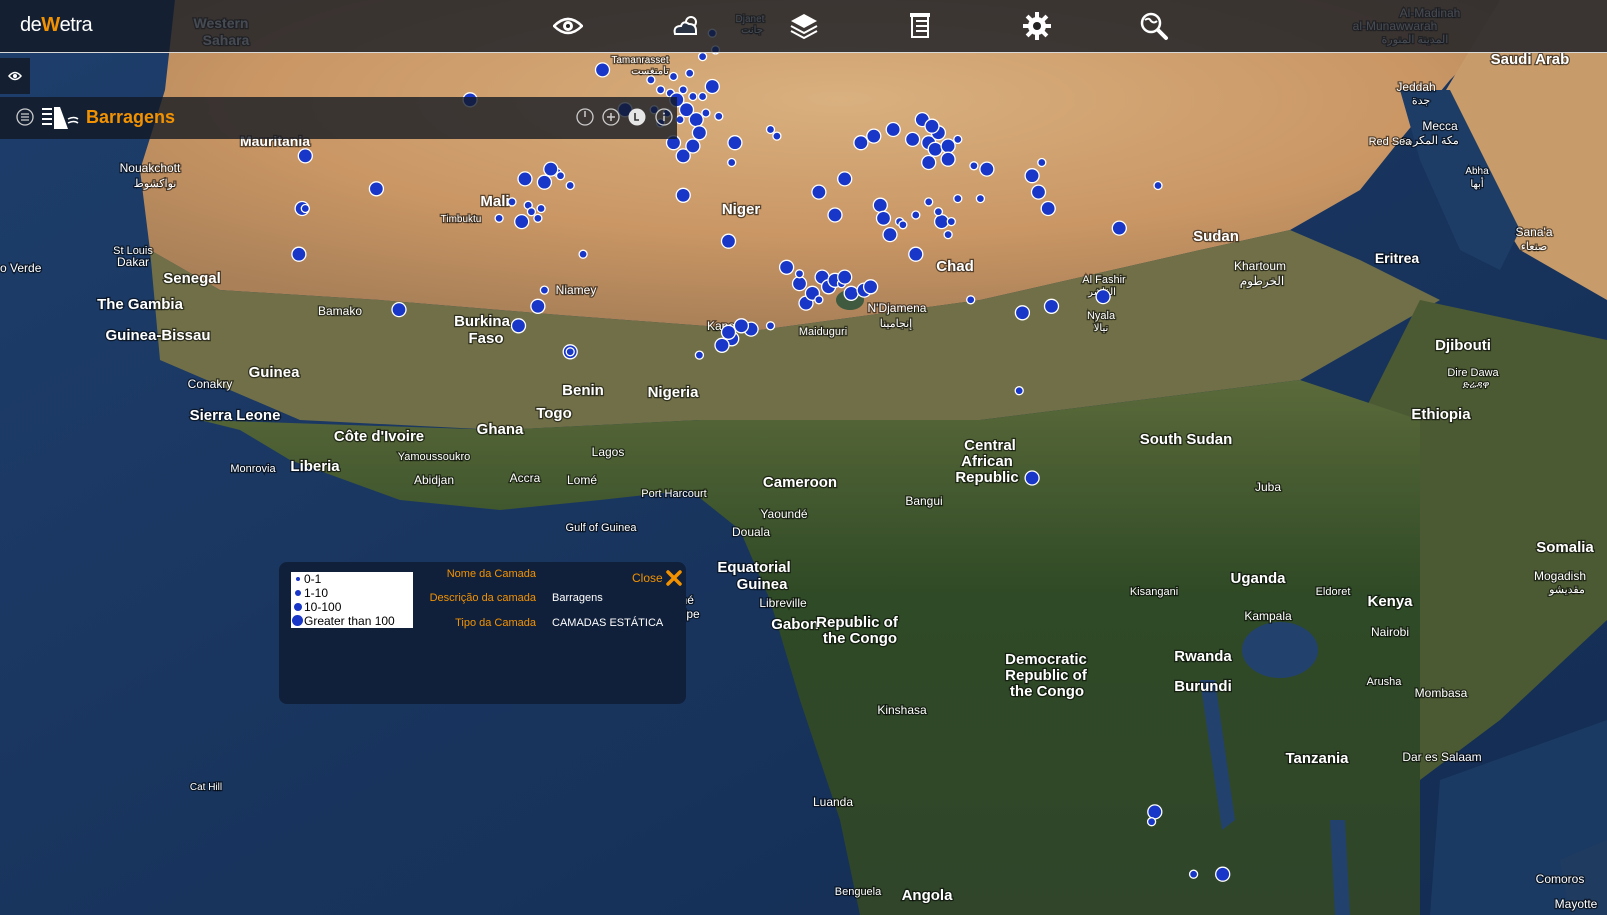 The height and width of the screenshot is (915, 1607). What do you see at coordinates (637, 117) in the screenshot?
I see `layer-legend-button` at bounding box center [637, 117].